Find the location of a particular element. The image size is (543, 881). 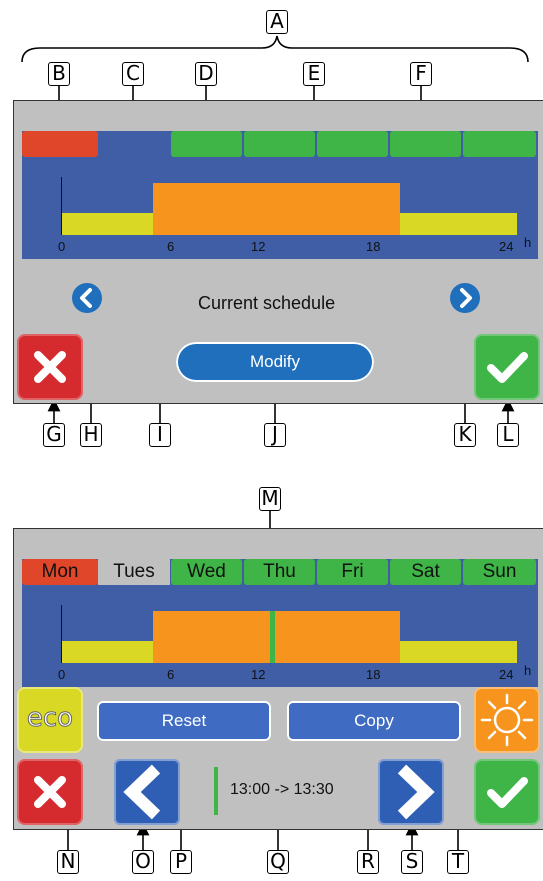

callout-q: Q is located at coordinates (278, 862).